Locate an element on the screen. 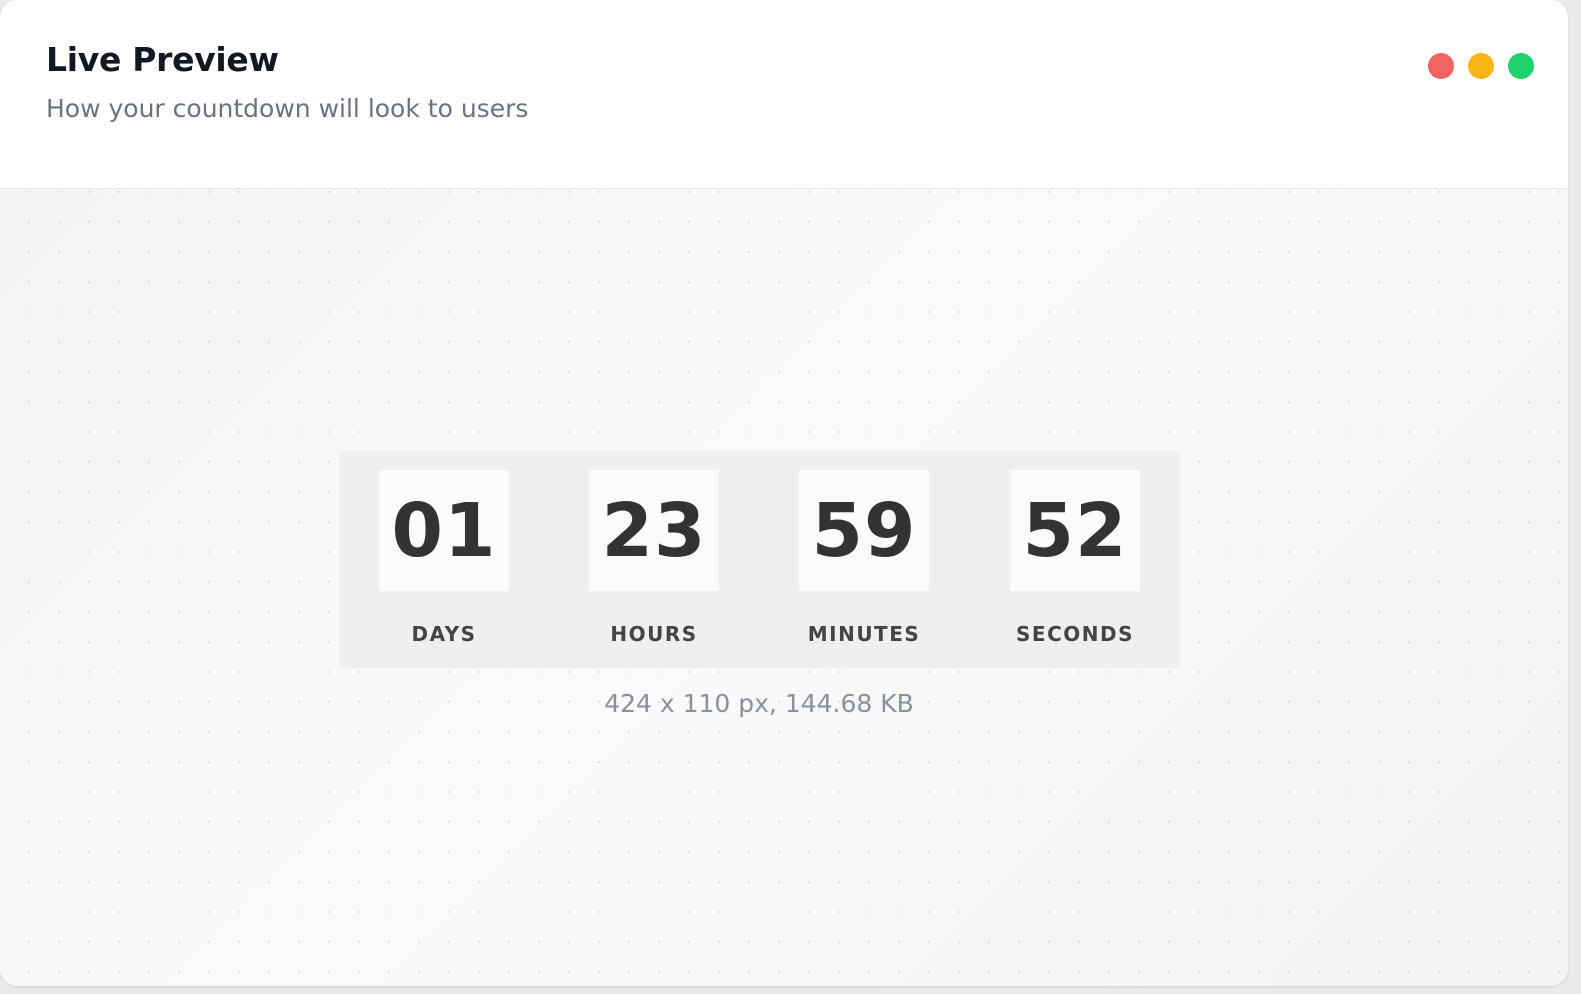 This screenshot has width=1581, height=994. panel-subtitle: How your countdown will look to users is located at coordinates (287, 108).